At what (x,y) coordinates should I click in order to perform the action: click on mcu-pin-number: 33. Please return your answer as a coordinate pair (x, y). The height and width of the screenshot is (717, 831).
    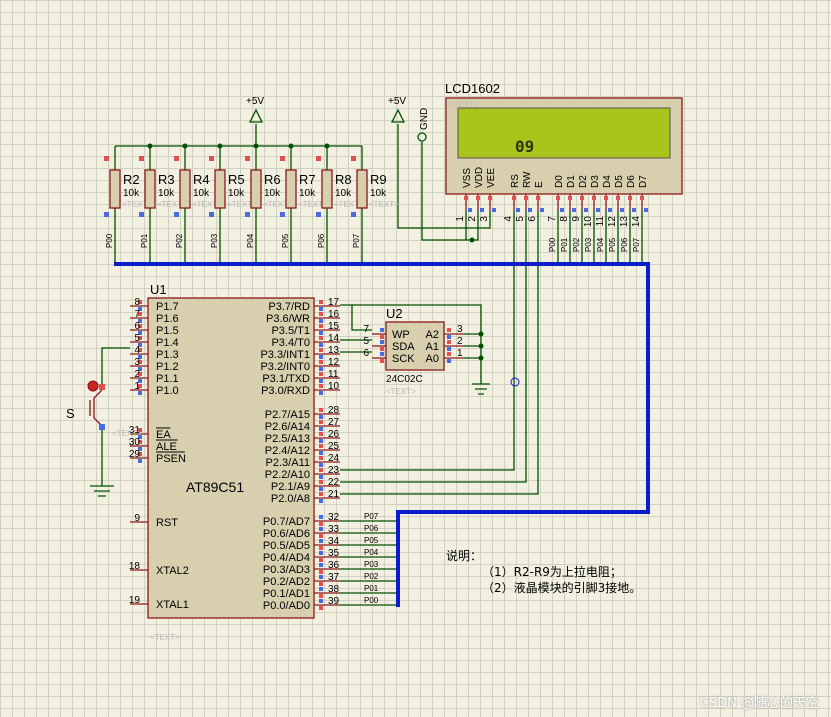
    Looking at the image, I should click on (334, 529).